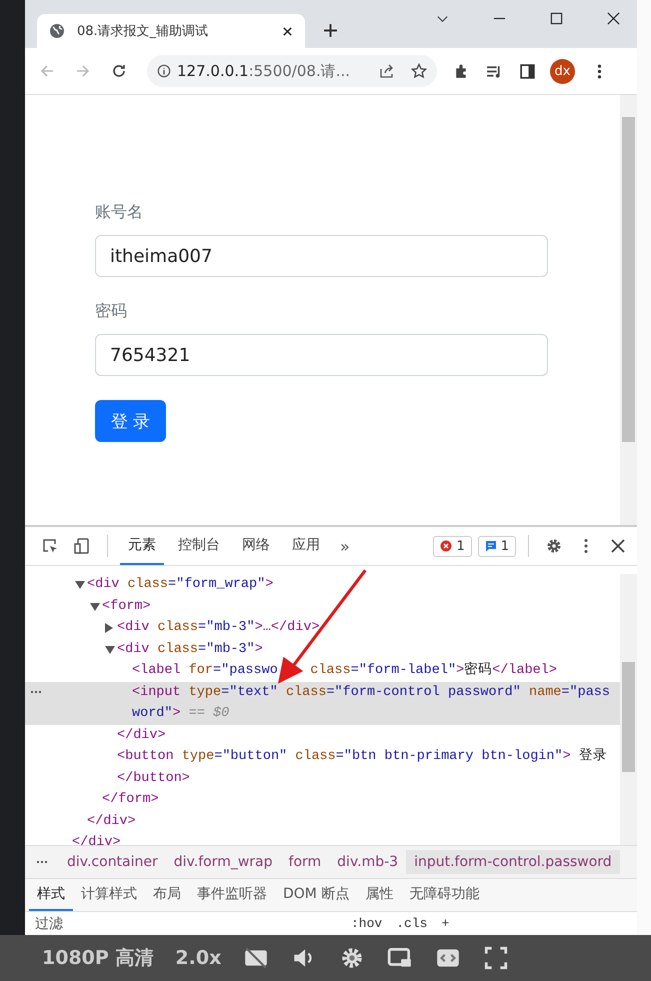 The height and width of the screenshot is (981, 651). I want to click on settings-icon, so click(554, 546).